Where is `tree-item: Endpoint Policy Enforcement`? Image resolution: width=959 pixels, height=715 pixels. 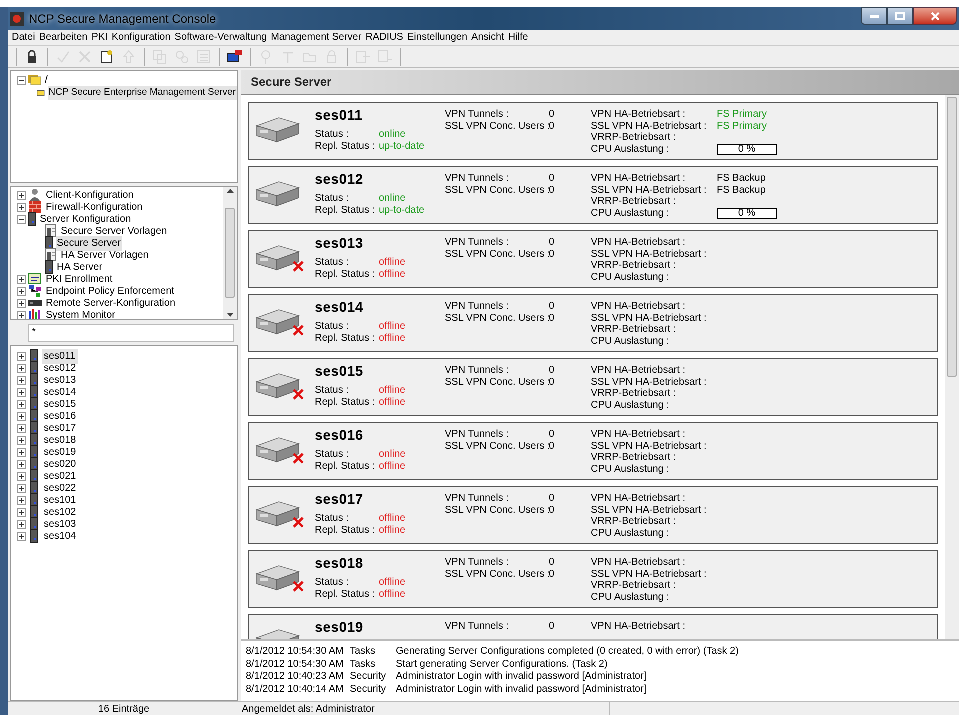 tree-item: Endpoint Policy Enforcement is located at coordinates (109, 291).